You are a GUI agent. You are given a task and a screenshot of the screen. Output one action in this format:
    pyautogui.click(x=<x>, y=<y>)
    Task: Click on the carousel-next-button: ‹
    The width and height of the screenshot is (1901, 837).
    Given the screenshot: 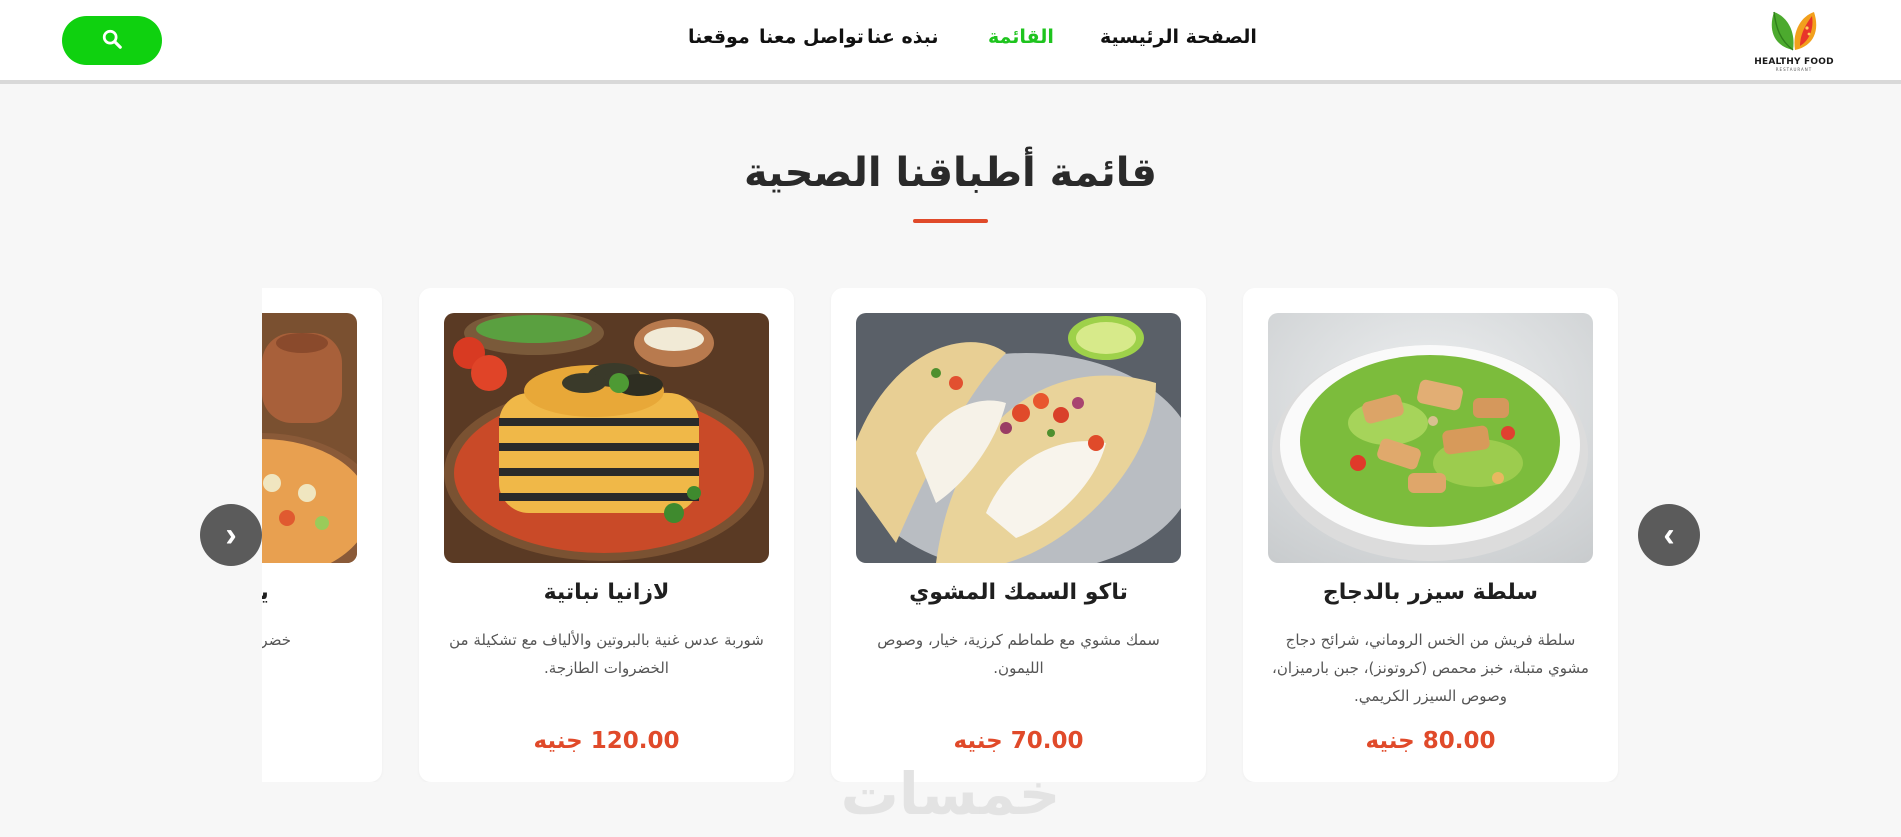 What is the action you would take?
    pyautogui.click(x=1669, y=535)
    